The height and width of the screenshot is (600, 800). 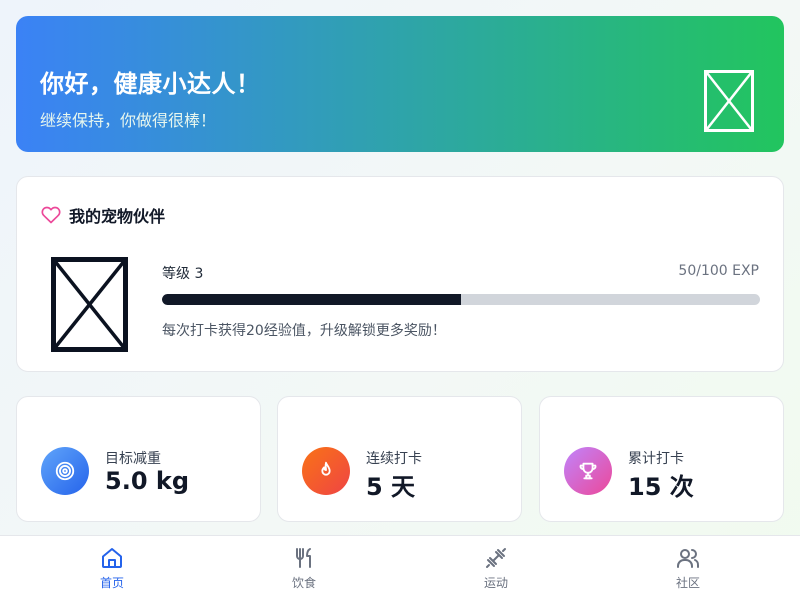 I want to click on nav-label: 首页, so click(x=111, y=583).